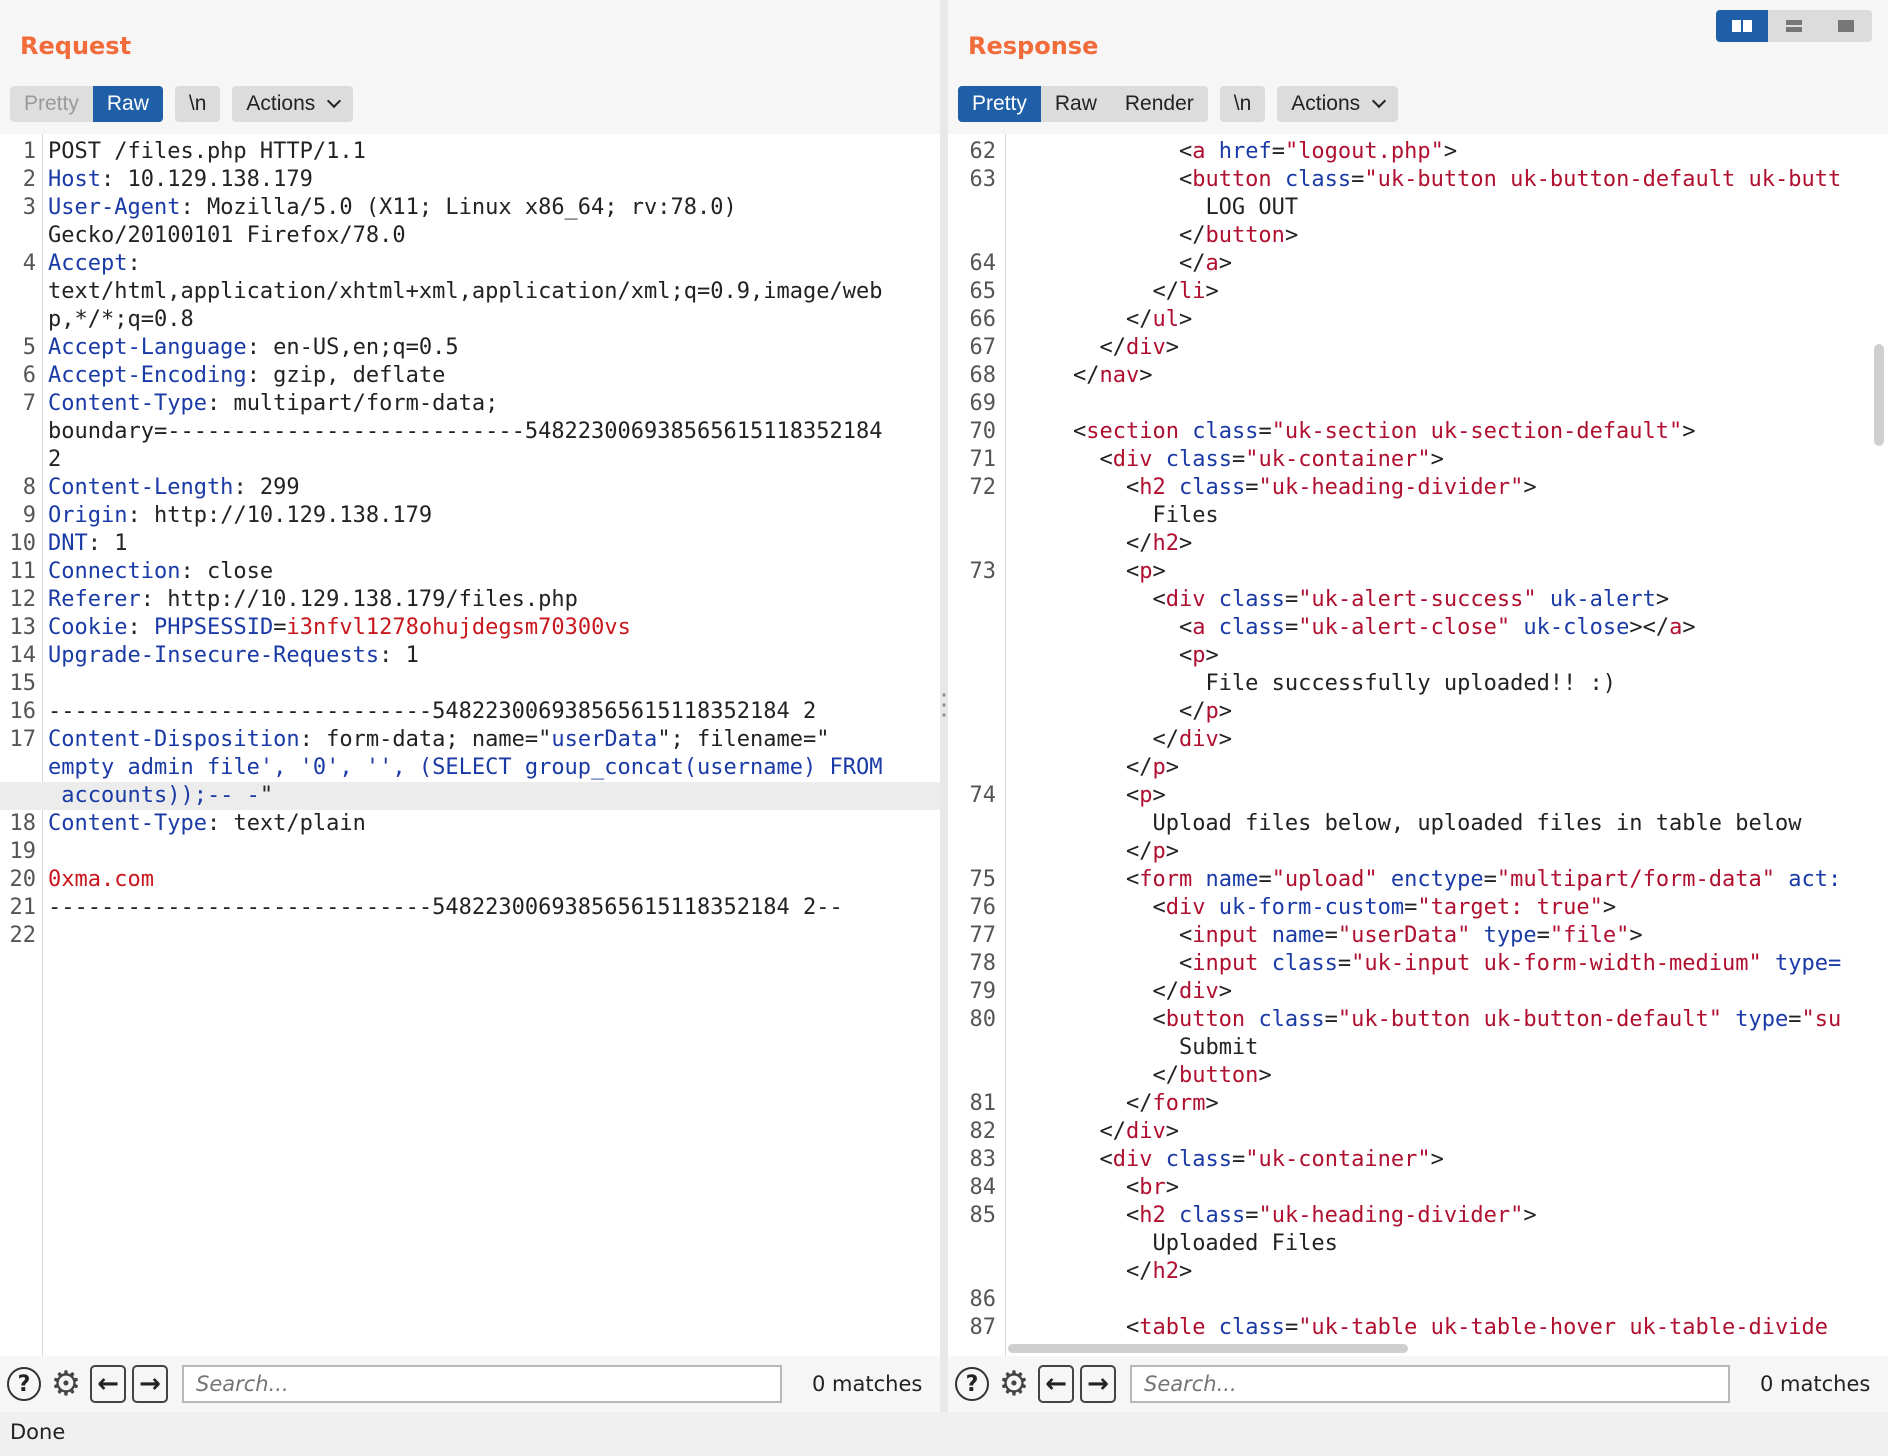 This screenshot has width=1888, height=1456. Describe the element at coordinates (1075, 104) in the screenshot. I see `response-tab-raw: Raw` at that location.